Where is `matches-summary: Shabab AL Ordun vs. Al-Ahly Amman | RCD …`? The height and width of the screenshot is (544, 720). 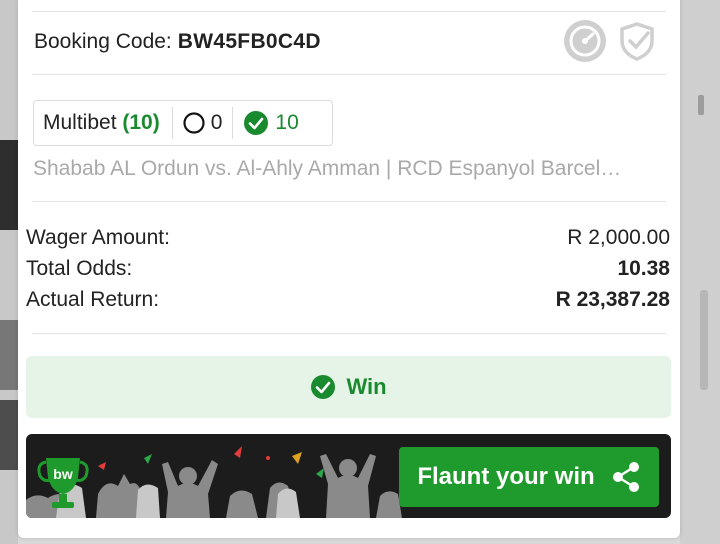
matches-summary: Shabab AL Ordun vs. Al-Ahly Amman | RCD … is located at coordinates (348, 169).